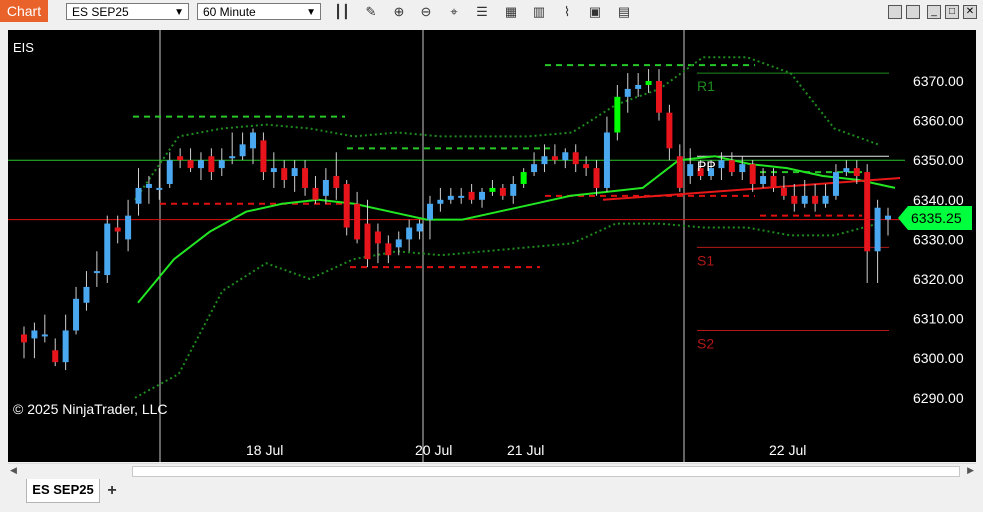  Describe the element at coordinates (112, 491) in the screenshot. I see `add-tab-button: +` at that location.